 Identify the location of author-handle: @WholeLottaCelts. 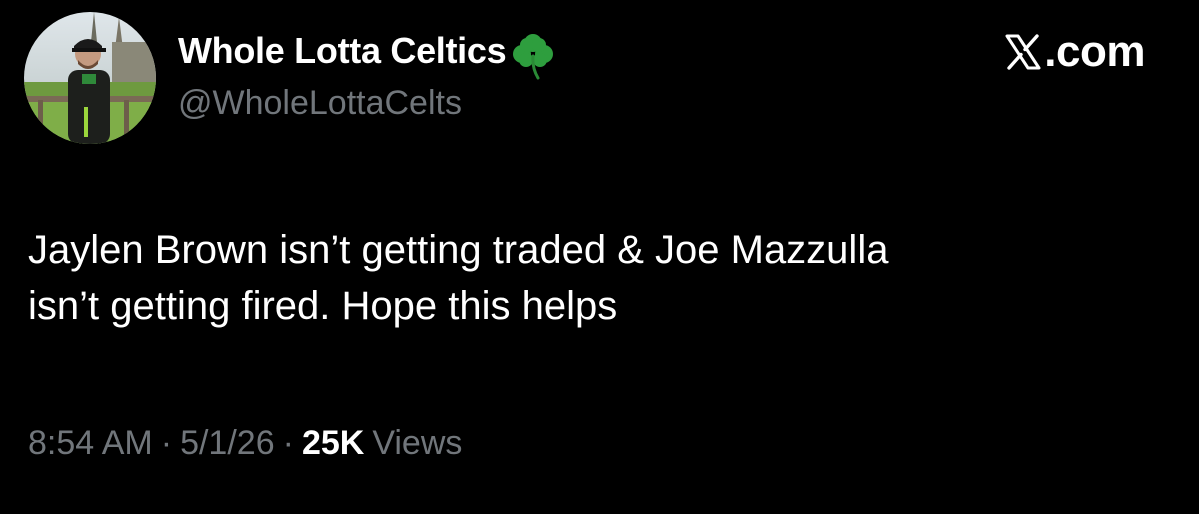
(320, 103).